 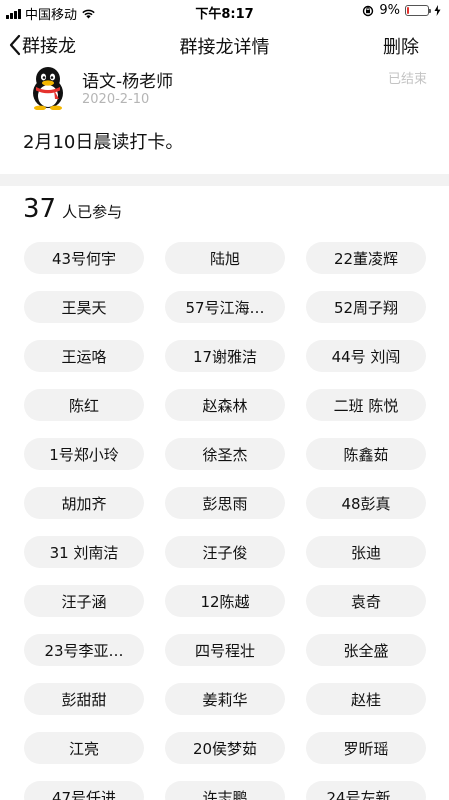 I want to click on participant-chip: 陈鑫茹, so click(x=366, y=454).